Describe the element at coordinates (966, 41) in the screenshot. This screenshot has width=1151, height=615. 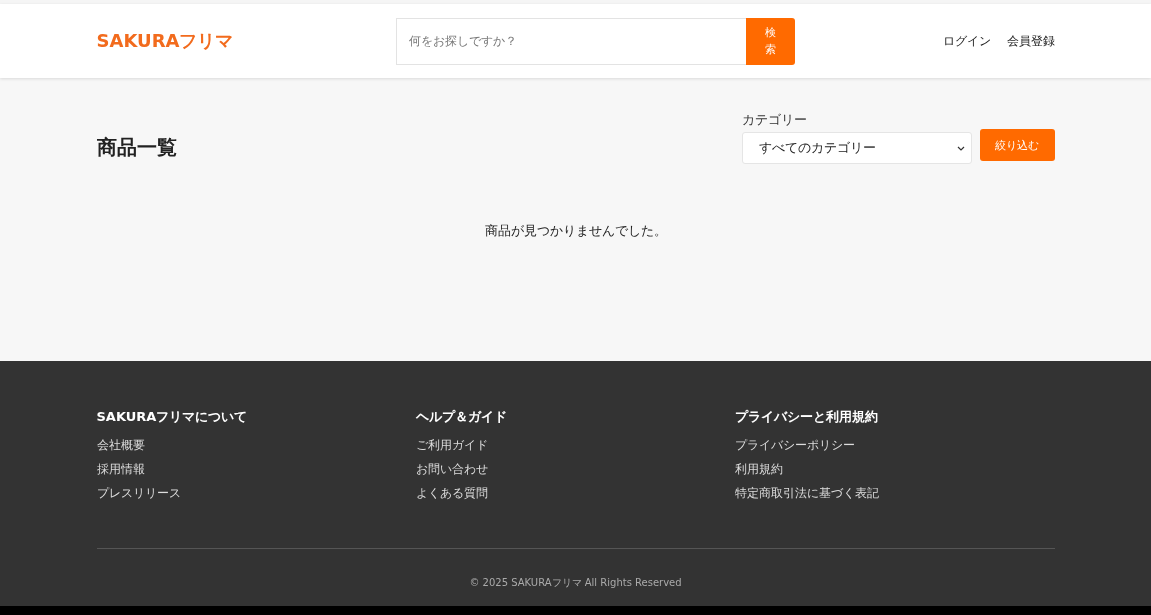
I see `nav-link: ログイン` at that location.